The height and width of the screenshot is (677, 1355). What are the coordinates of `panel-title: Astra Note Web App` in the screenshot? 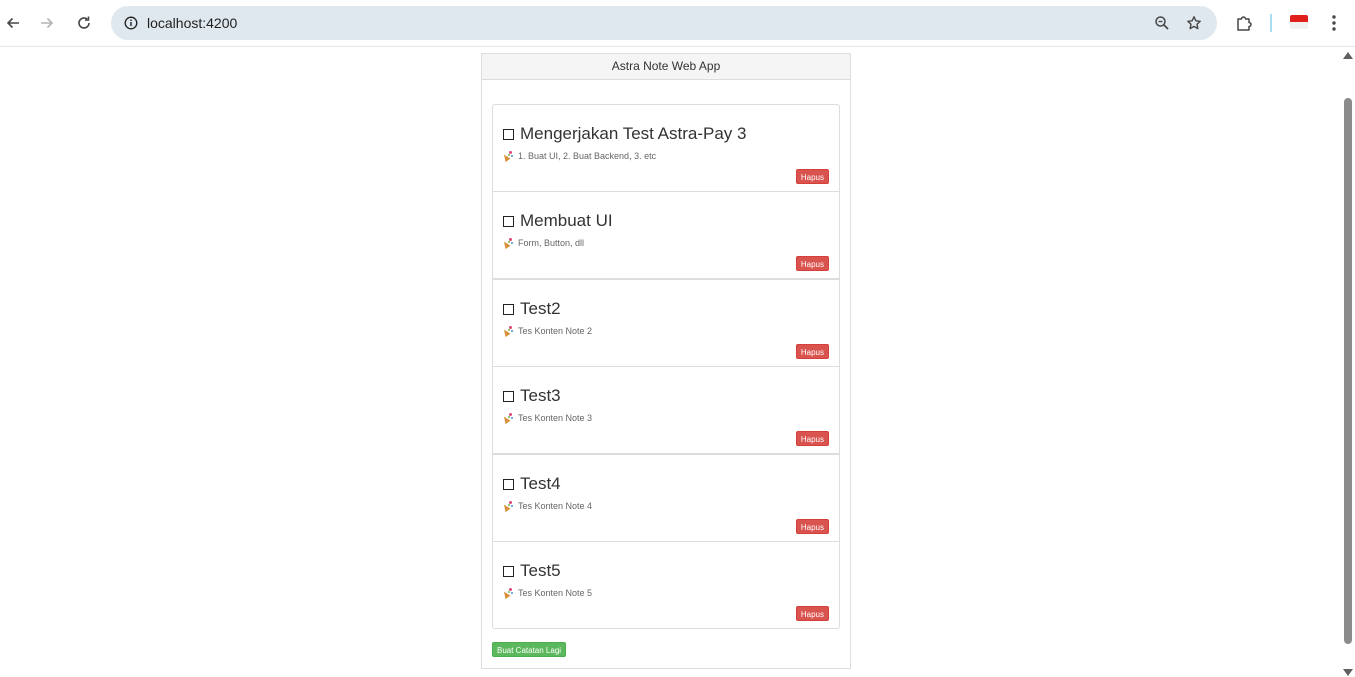 It's located at (666, 67).